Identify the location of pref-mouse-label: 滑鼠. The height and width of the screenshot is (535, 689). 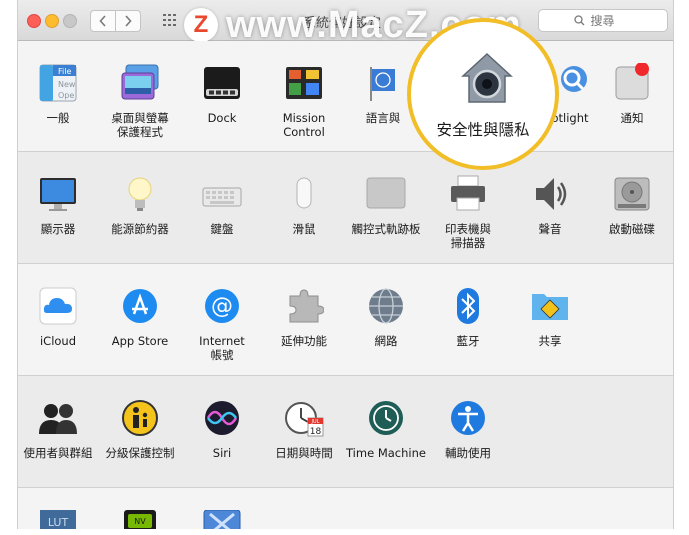
(304, 229).